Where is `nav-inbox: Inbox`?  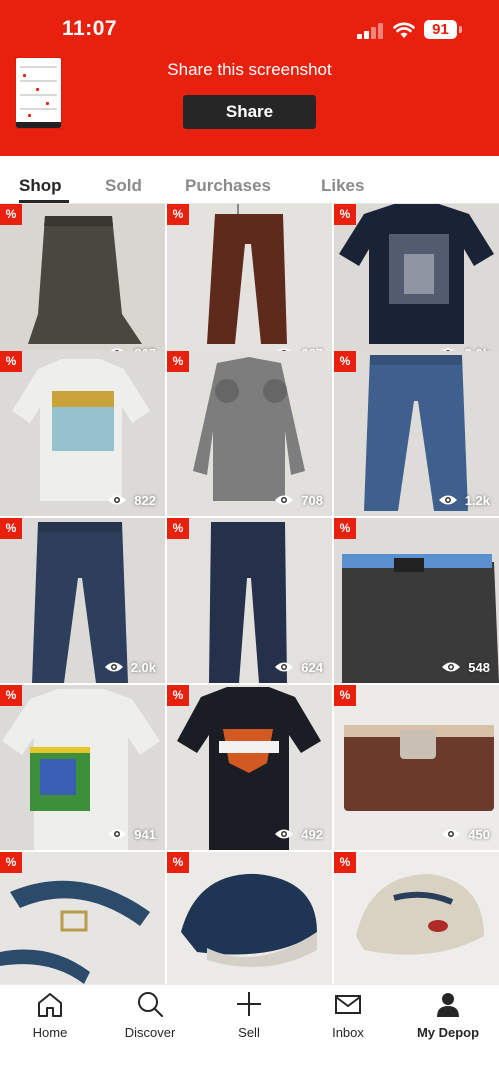 nav-inbox: Inbox is located at coordinates (348, 1020).